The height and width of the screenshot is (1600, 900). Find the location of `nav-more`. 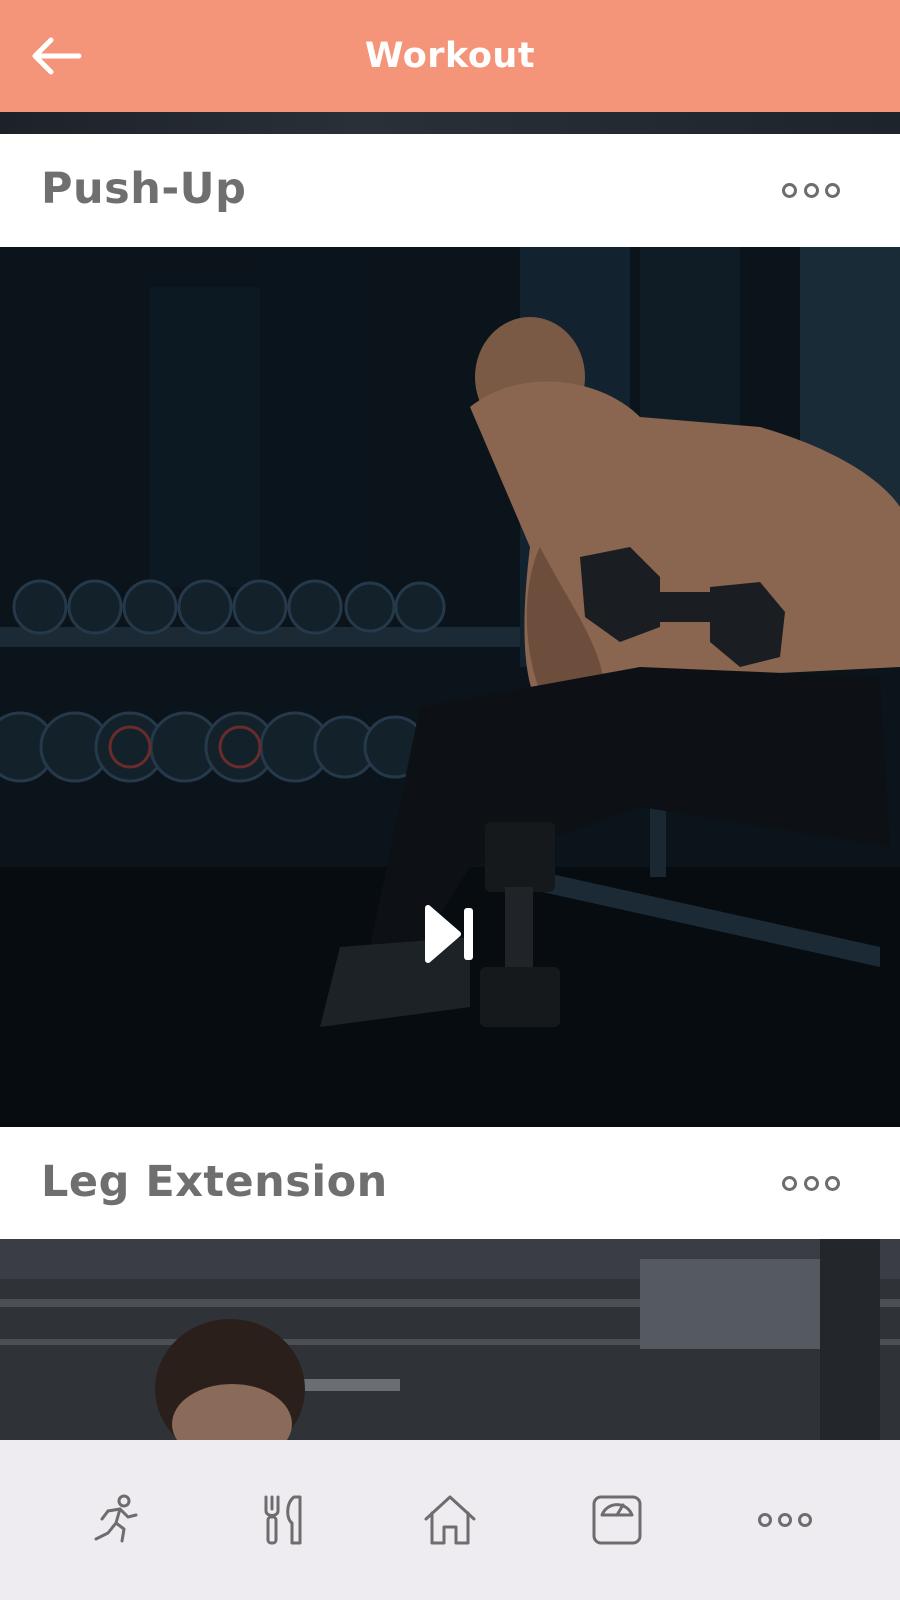

nav-more is located at coordinates (785, 1520).